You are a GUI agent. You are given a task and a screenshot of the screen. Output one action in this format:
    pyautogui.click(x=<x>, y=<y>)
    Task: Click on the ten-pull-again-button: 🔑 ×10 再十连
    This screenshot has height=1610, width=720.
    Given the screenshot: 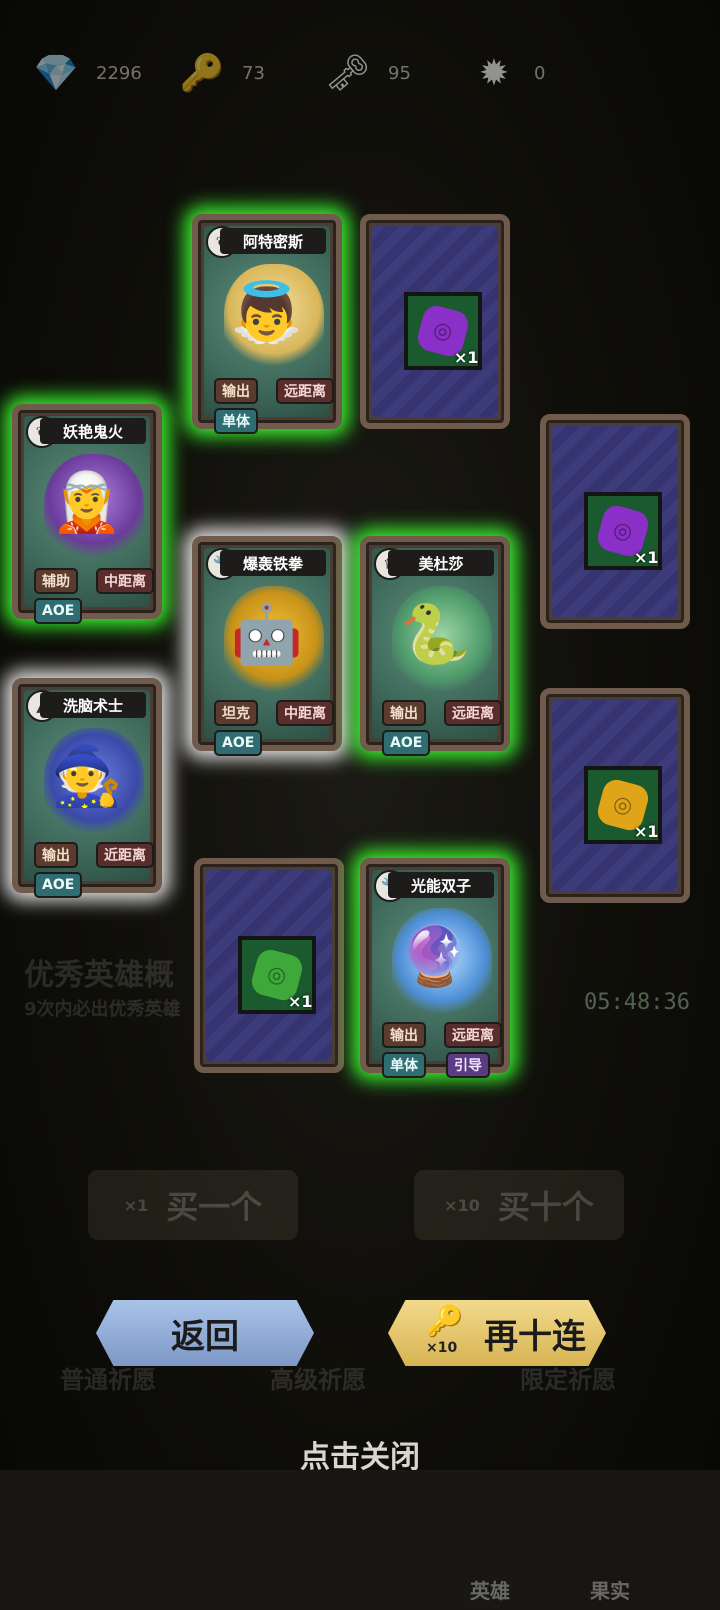 What is the action you would take?
    pyautogui.click(x=497, y=1333)
    